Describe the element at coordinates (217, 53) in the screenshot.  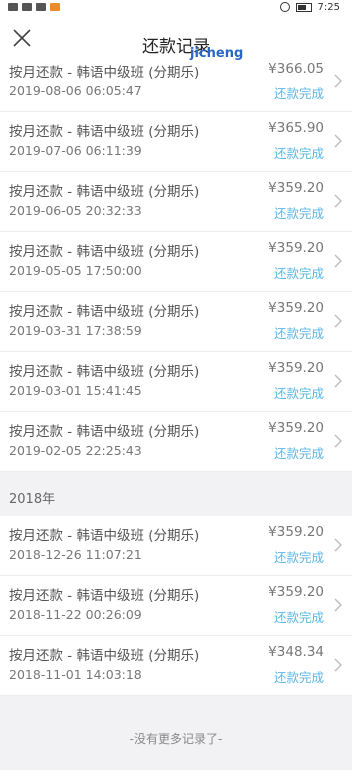
I see `watermark: jicheng` at that location.